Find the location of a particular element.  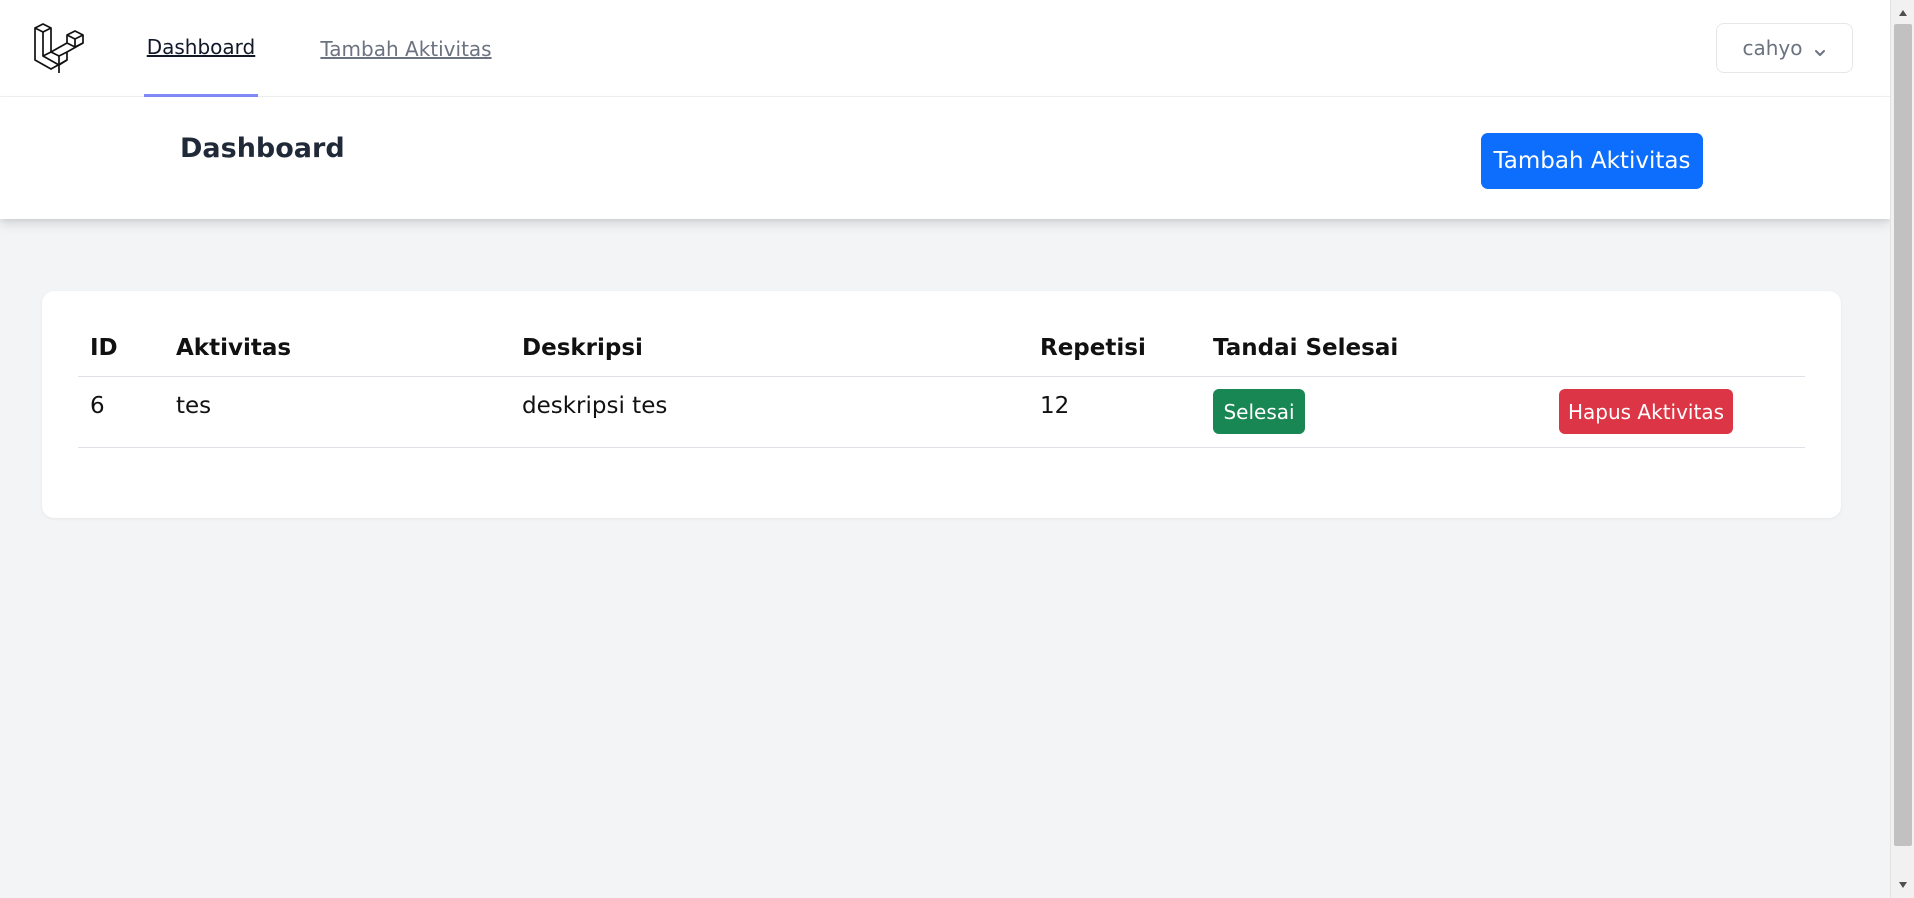

page-header: Dashboard Tambah Aktivitas is located at coordinates (945, 158).